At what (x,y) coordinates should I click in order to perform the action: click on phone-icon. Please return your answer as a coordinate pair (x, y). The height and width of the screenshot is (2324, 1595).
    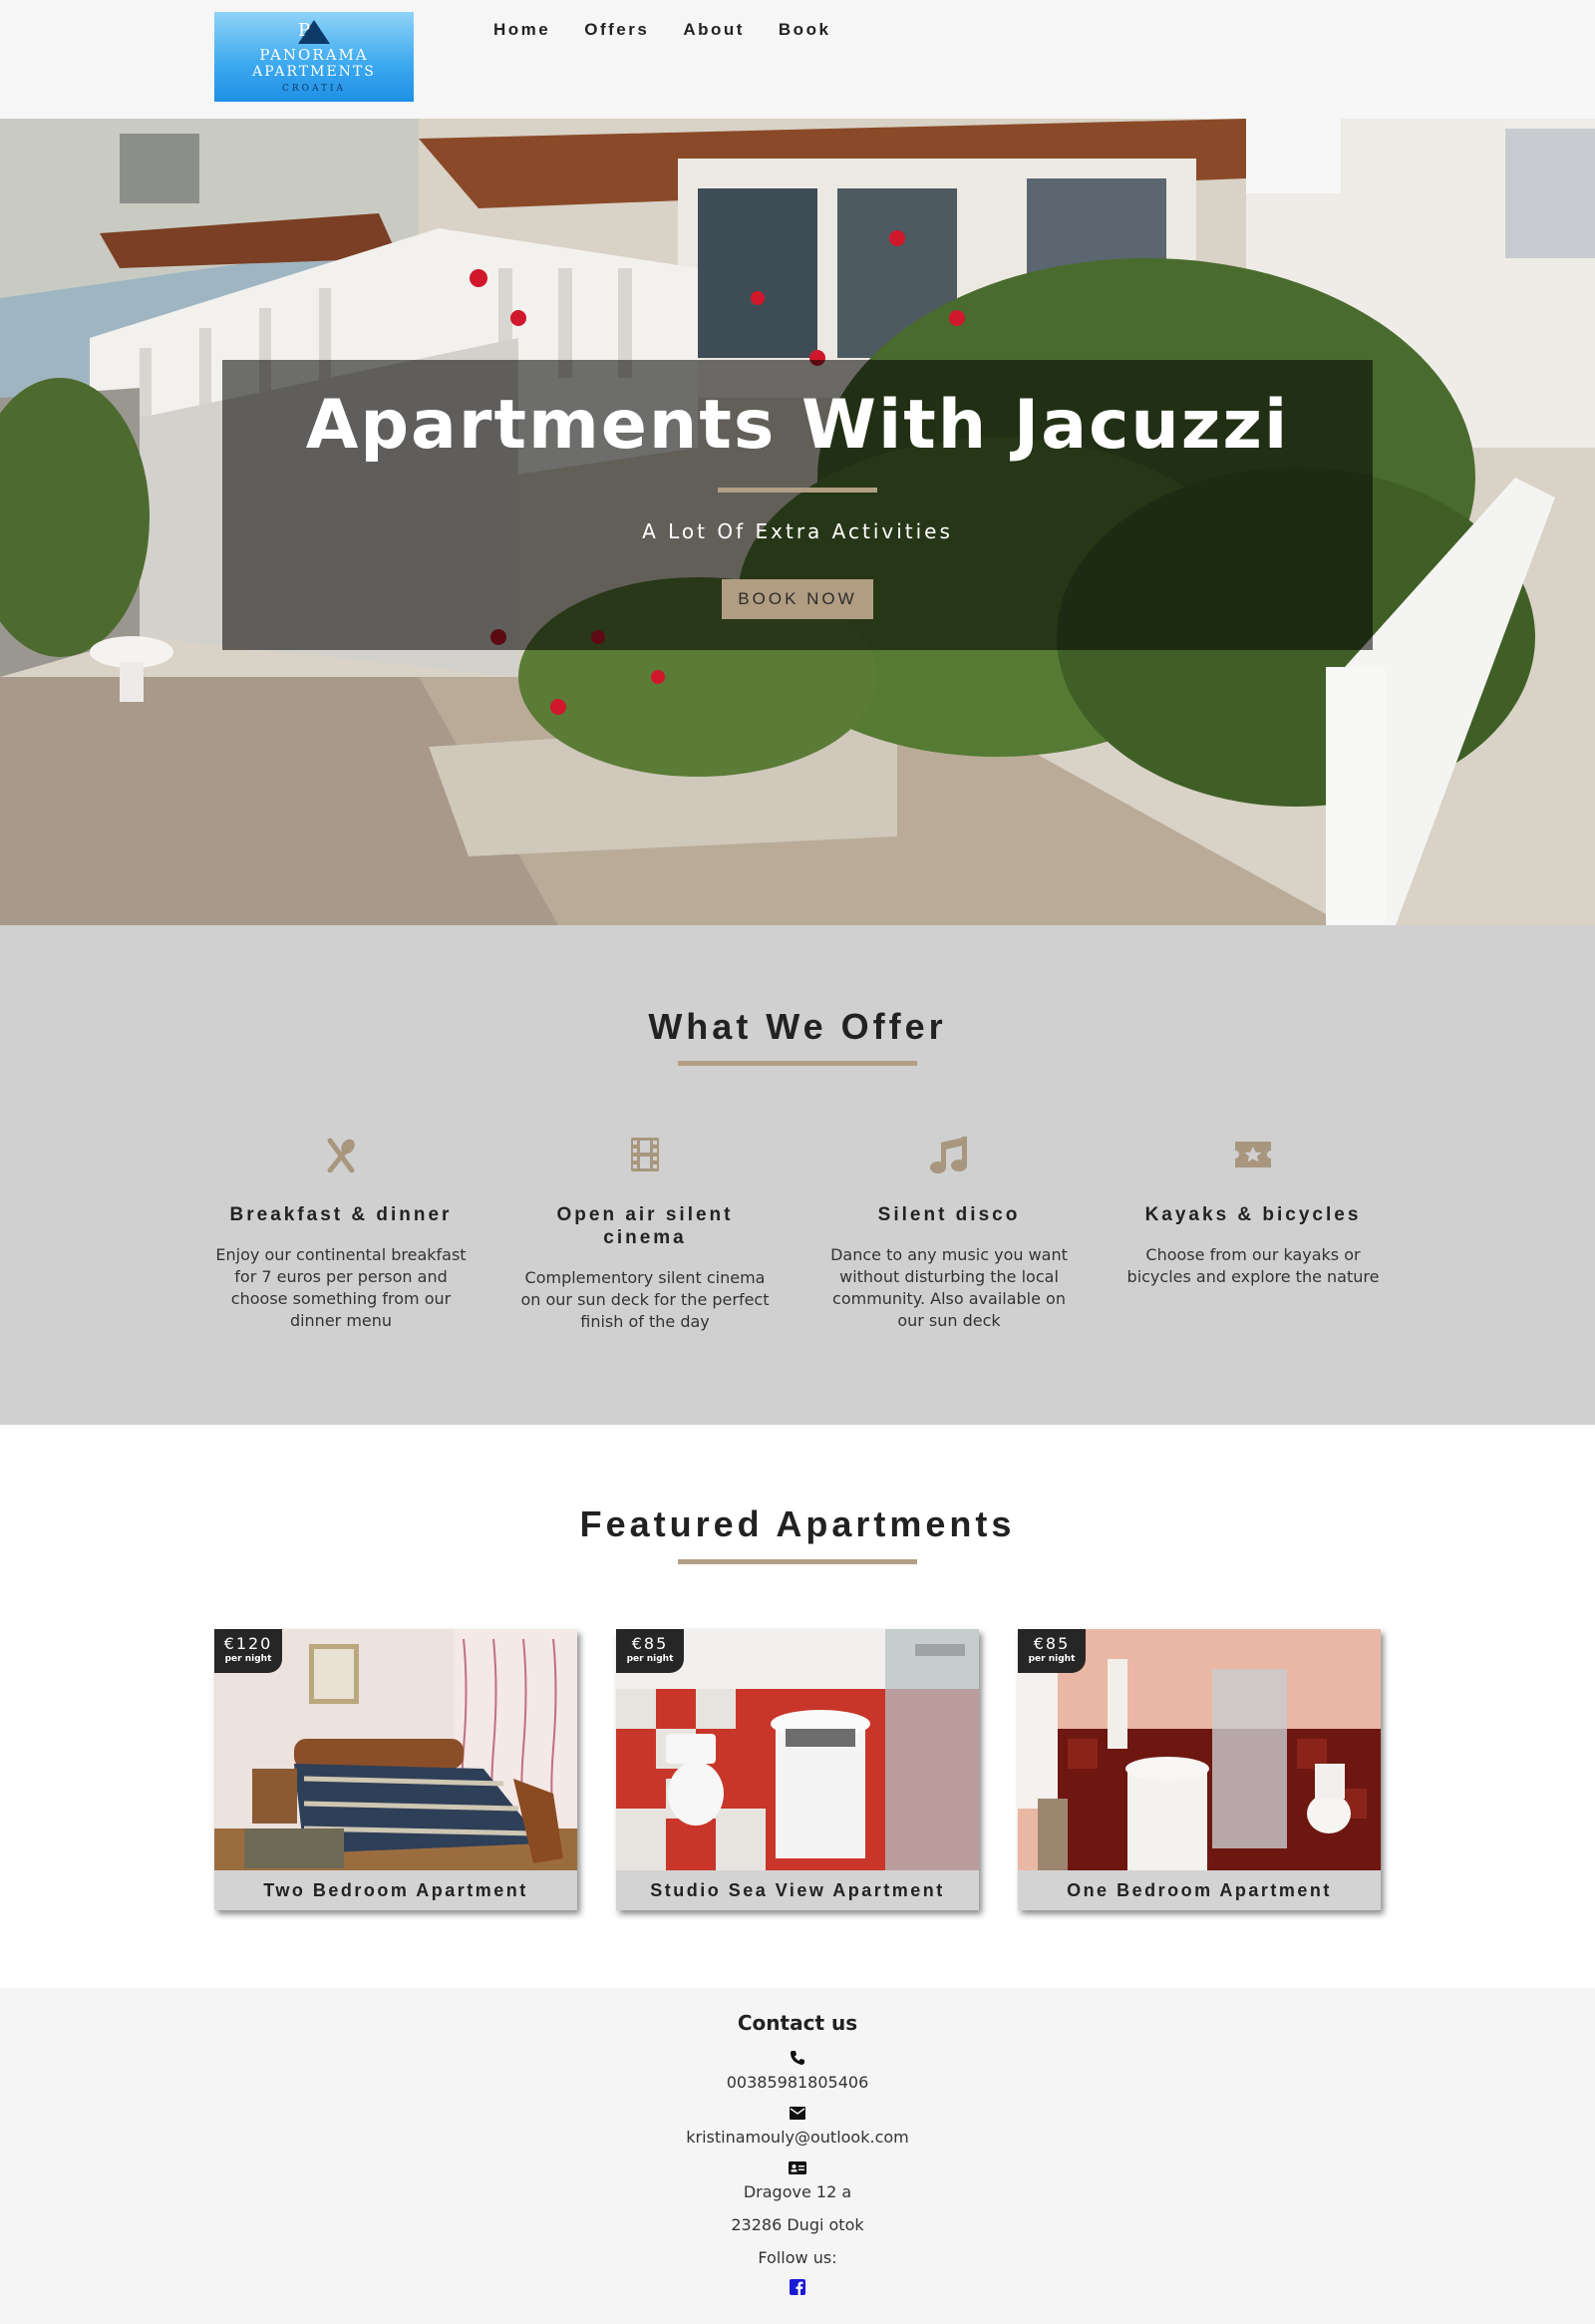
    Looking at the image, I should click on (797, 2058).